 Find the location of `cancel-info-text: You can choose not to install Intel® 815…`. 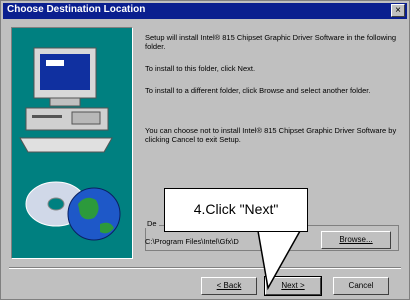

cancel-info-text: You can choose not to install Intel® 815… is located at coordinates (271, 135).